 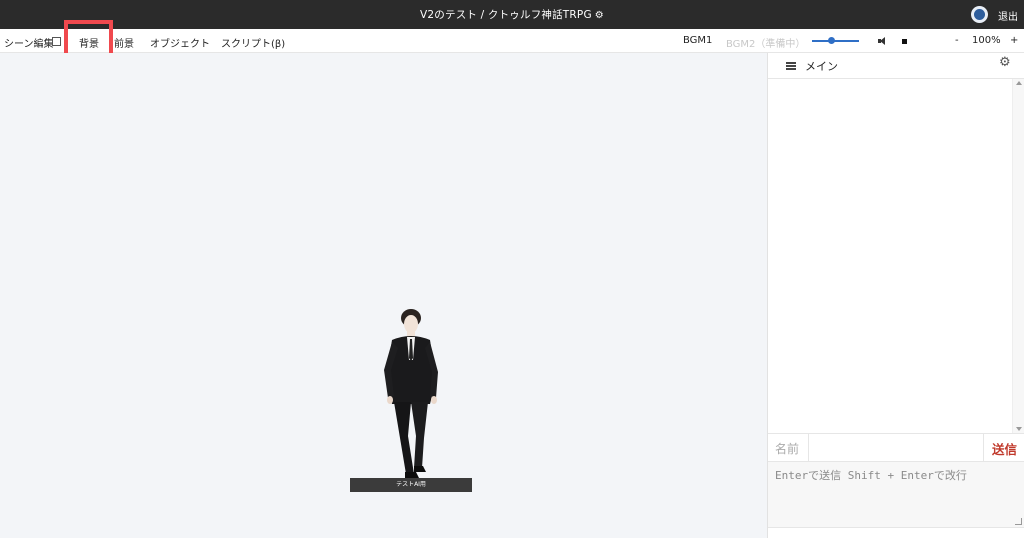 I want to click on title-bar: V2のテスト / クトゥルフ神話TRPG ⚙ 退出, so click(x=512, y=14).